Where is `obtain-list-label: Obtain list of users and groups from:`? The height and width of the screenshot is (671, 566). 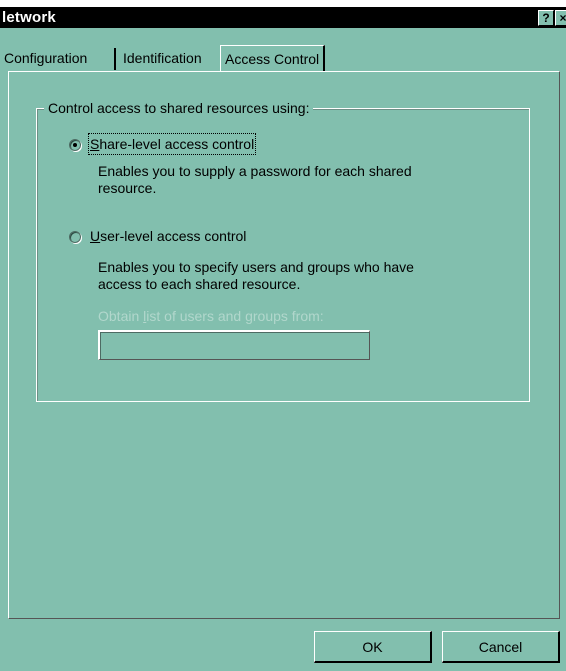 obtain-list-label: Obtain list of users and groups from: is located at coordinates (211, 316).